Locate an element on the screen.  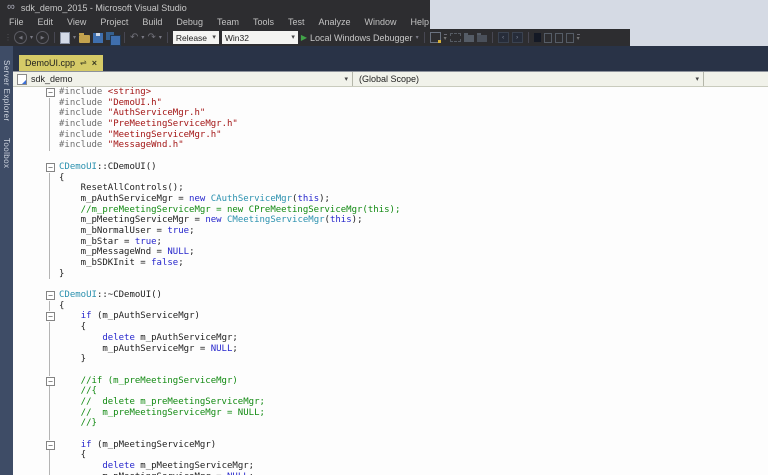
new-file-dropdown-icon: ▾ is located at coordinates (74, 38).